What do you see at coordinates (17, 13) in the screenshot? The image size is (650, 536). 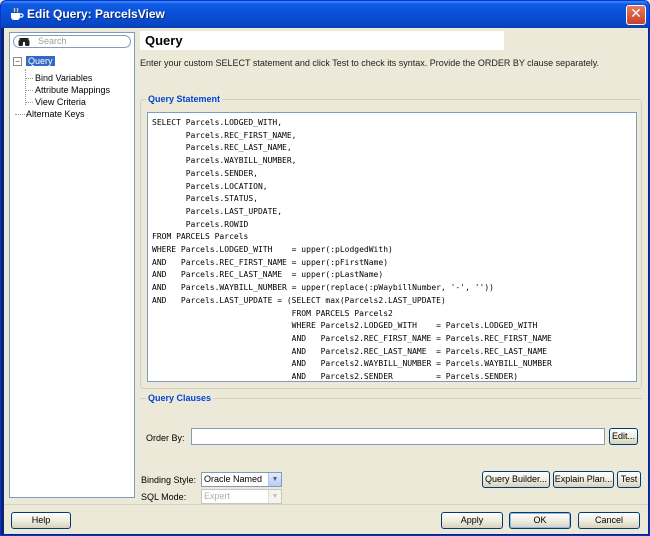 I see `app-cup-icon` at bounding box center [17, 13].